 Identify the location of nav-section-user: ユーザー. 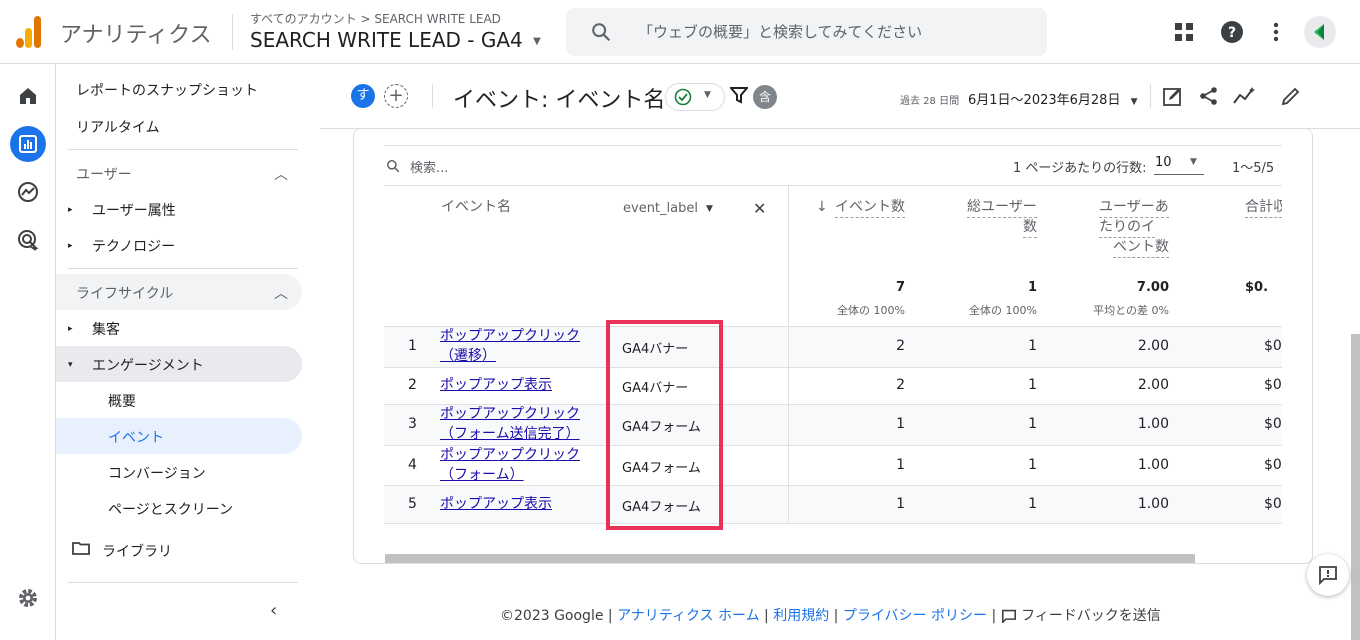
(104, 174).